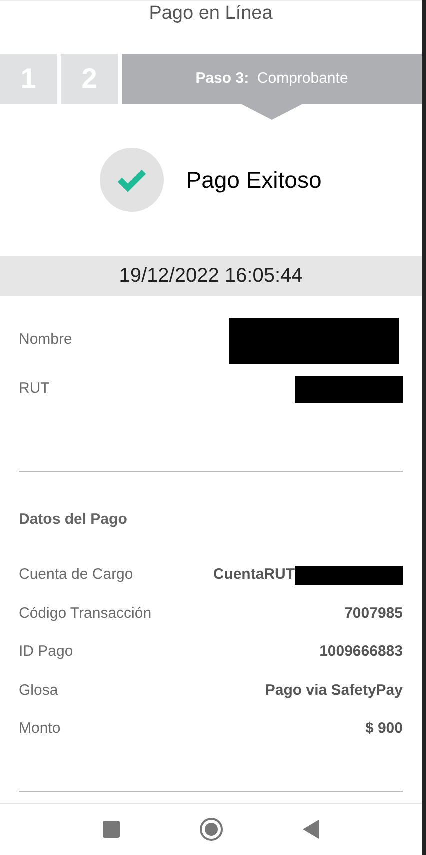 Image resolution: width=426 pixels, height=855 pixels. I want to click on field-value: 7007985, so click(373, 614).